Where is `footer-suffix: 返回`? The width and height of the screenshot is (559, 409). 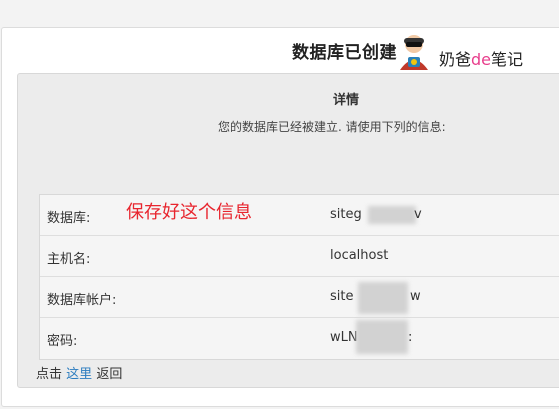 footer-suffix: 返回 is located at coordinates (109, 374).